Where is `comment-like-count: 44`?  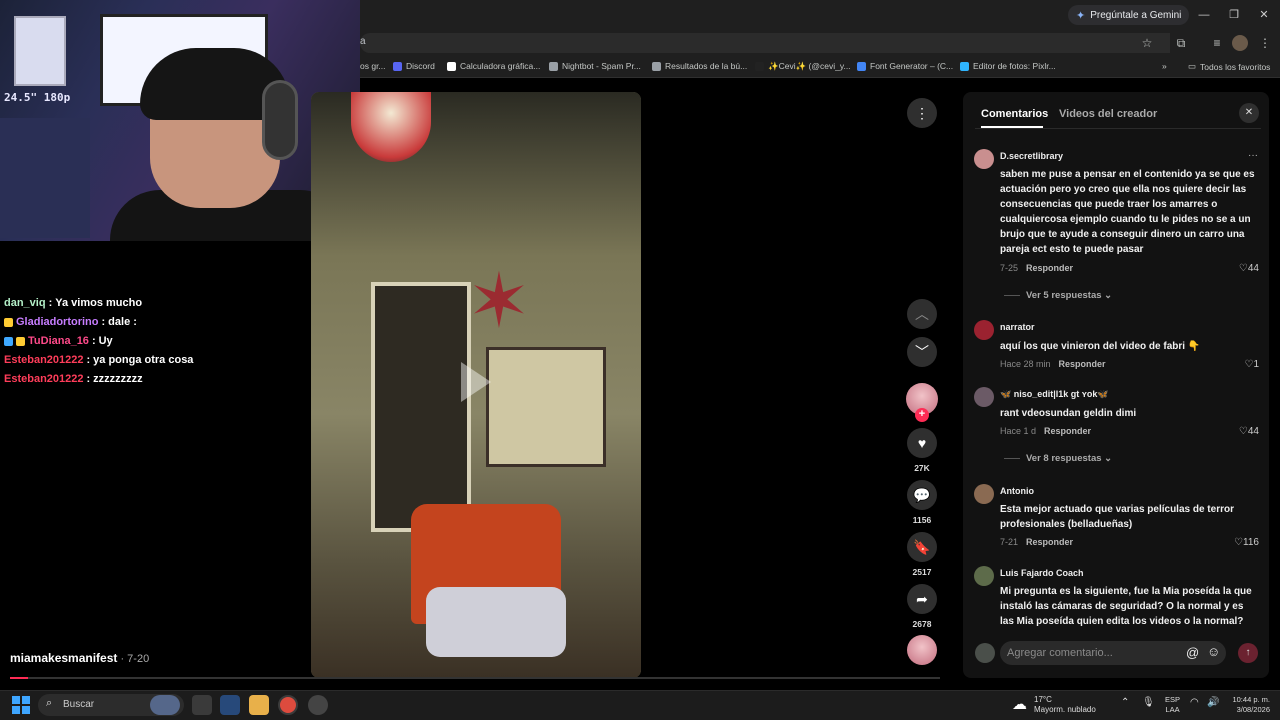 comment-like-count: 44 is located at coordinates (1253, 431).